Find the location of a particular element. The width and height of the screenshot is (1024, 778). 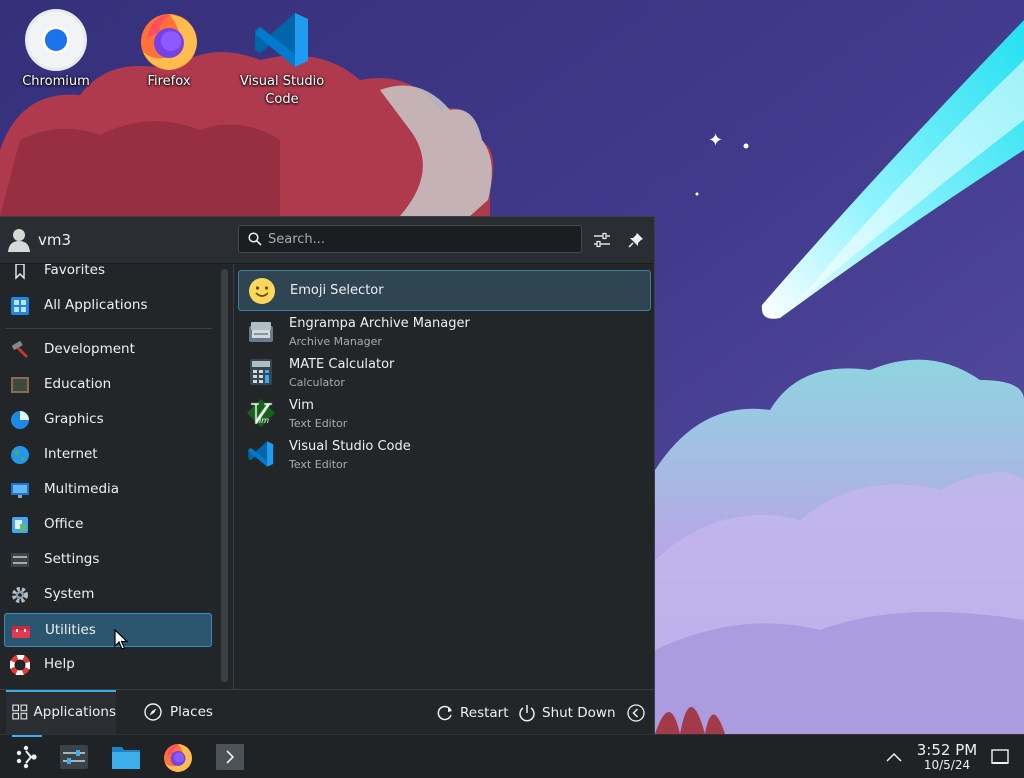

grid-icon is located at coordinates (20, 306).